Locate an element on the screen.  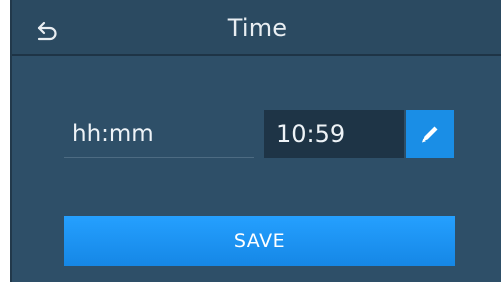
time-format-label: hh:mm is located at coordinates (159, 134).